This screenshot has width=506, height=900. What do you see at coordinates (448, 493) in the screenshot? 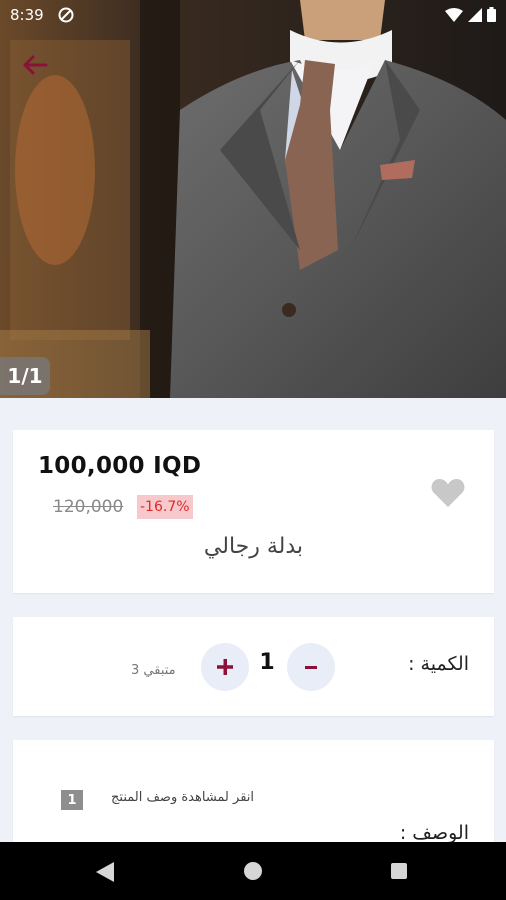
I see `heart-icon` at bounding box center [448, 493].